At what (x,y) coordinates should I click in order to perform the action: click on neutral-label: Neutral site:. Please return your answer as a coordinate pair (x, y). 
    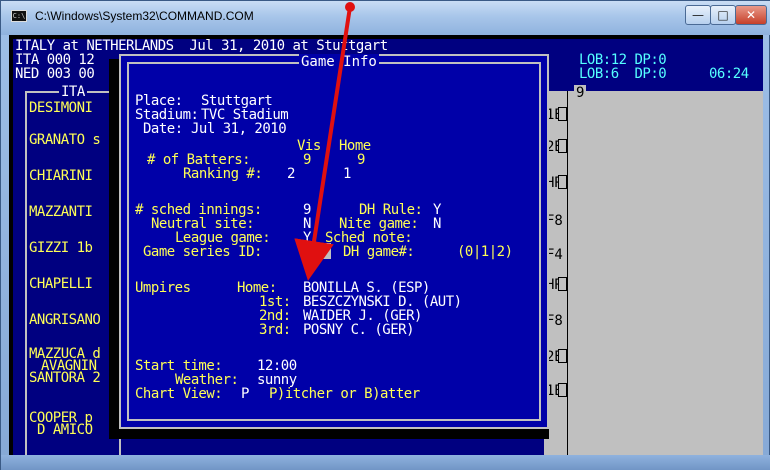
    Looking at the image, I should click on (203, 224).